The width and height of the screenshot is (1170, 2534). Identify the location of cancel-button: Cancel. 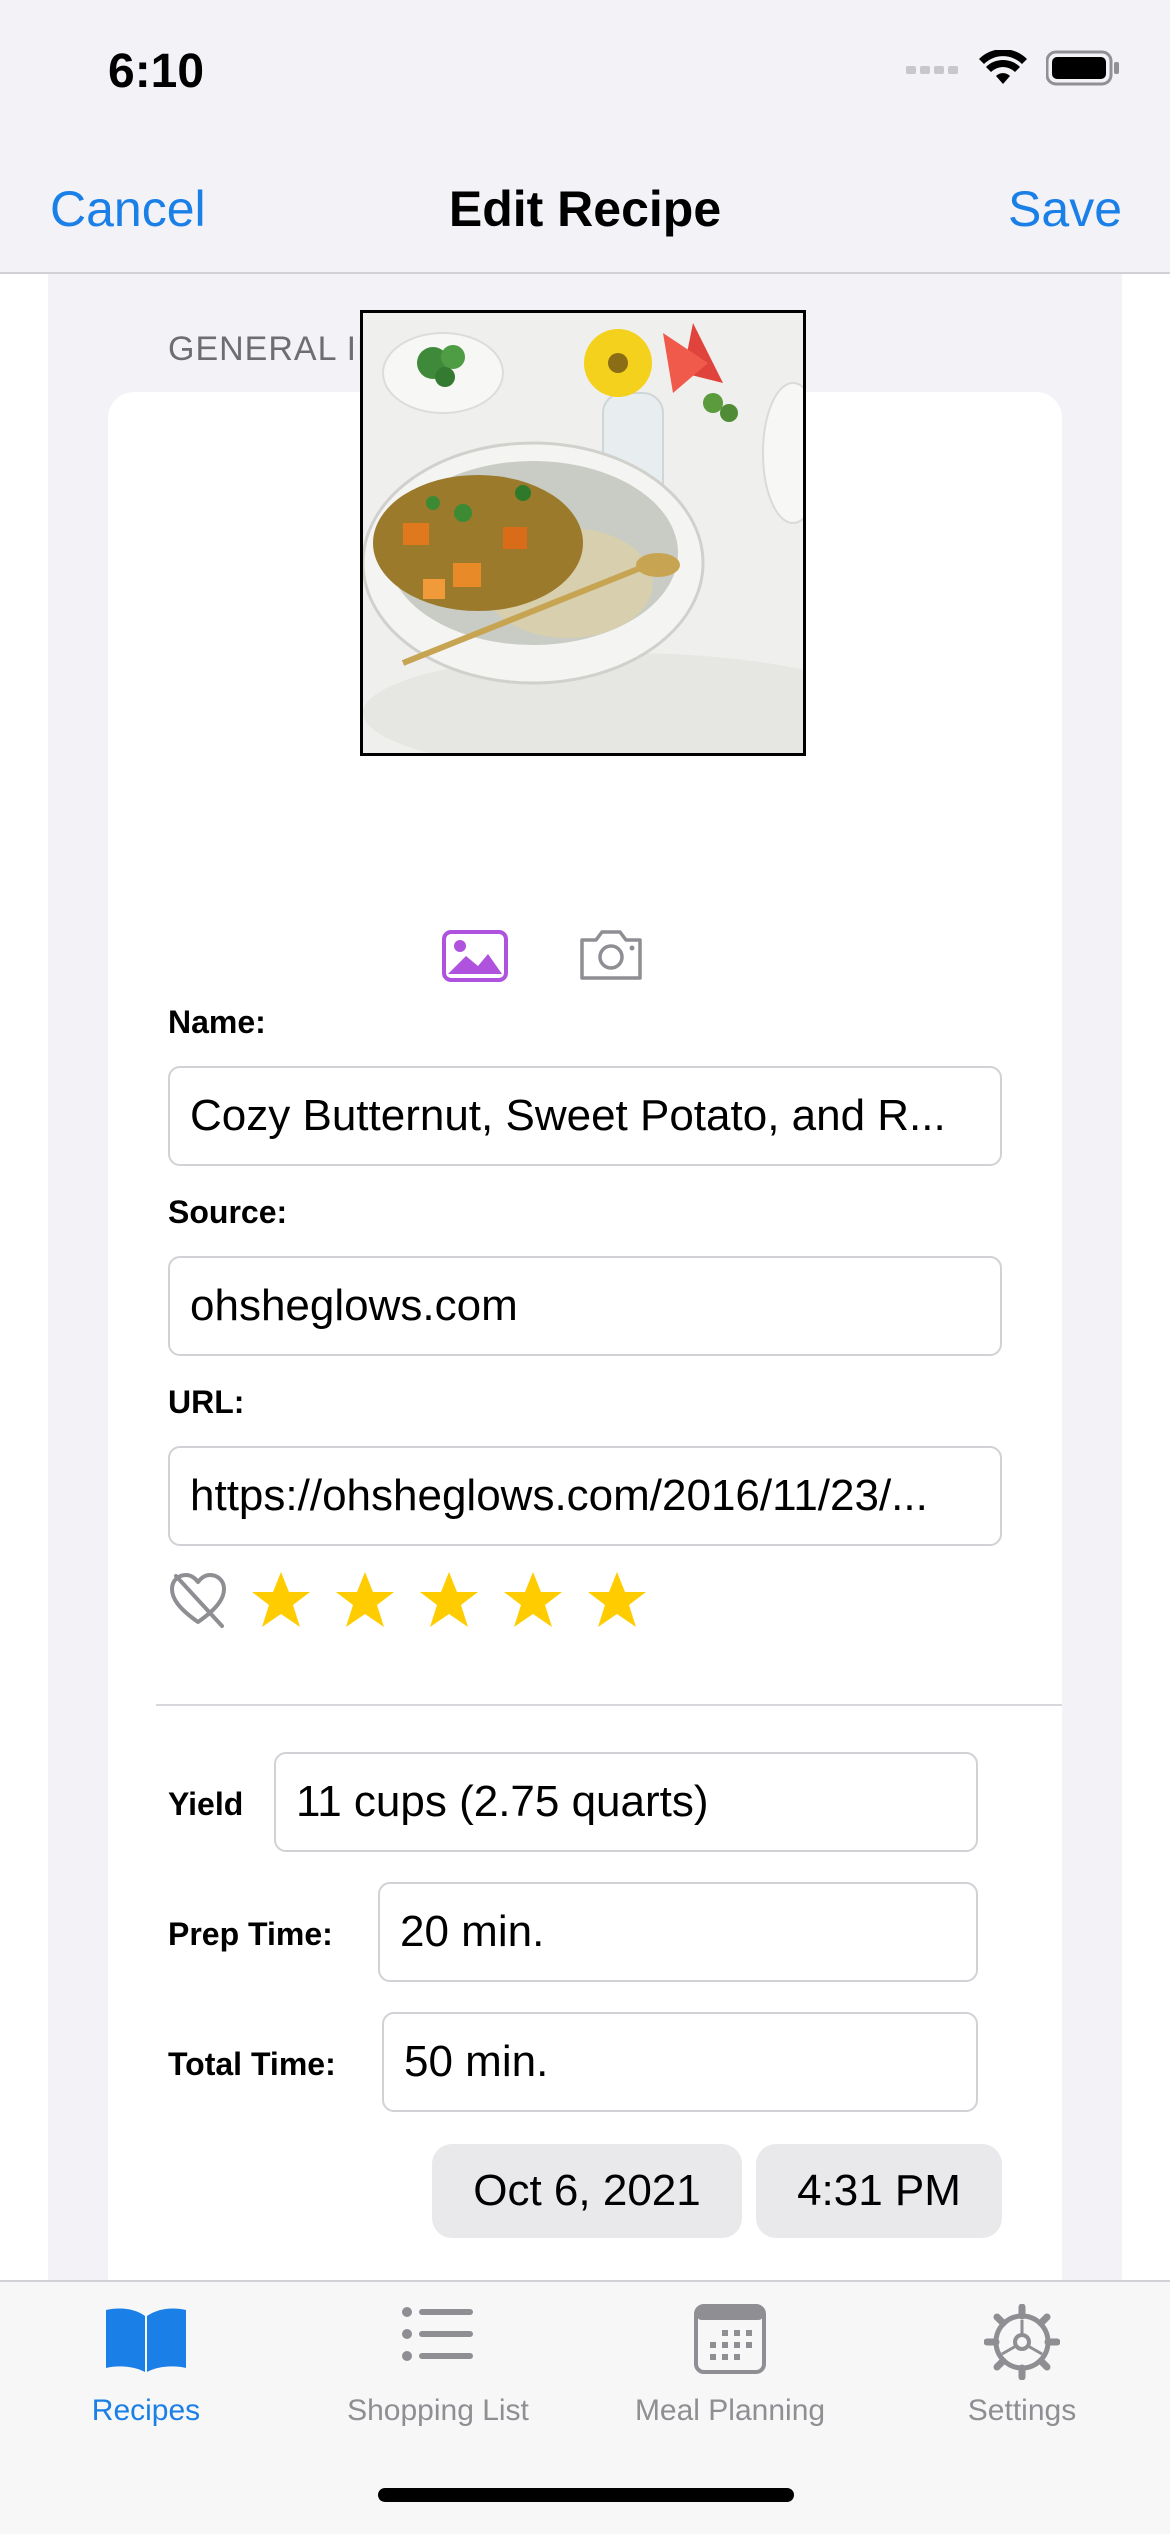
(128, 209).